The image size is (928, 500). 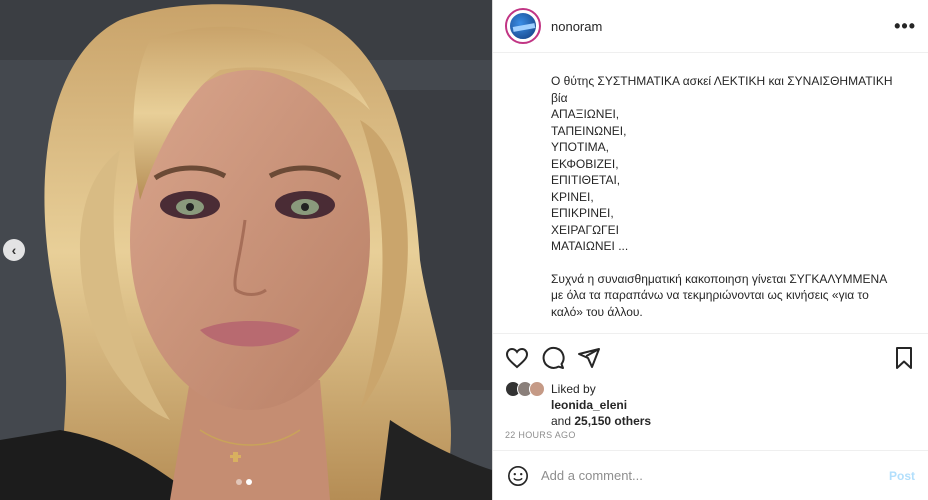 What do you see at coordinates (559, 97) in the screenshot?
I see `caption-line: βία` at bounding box center [559, 97].